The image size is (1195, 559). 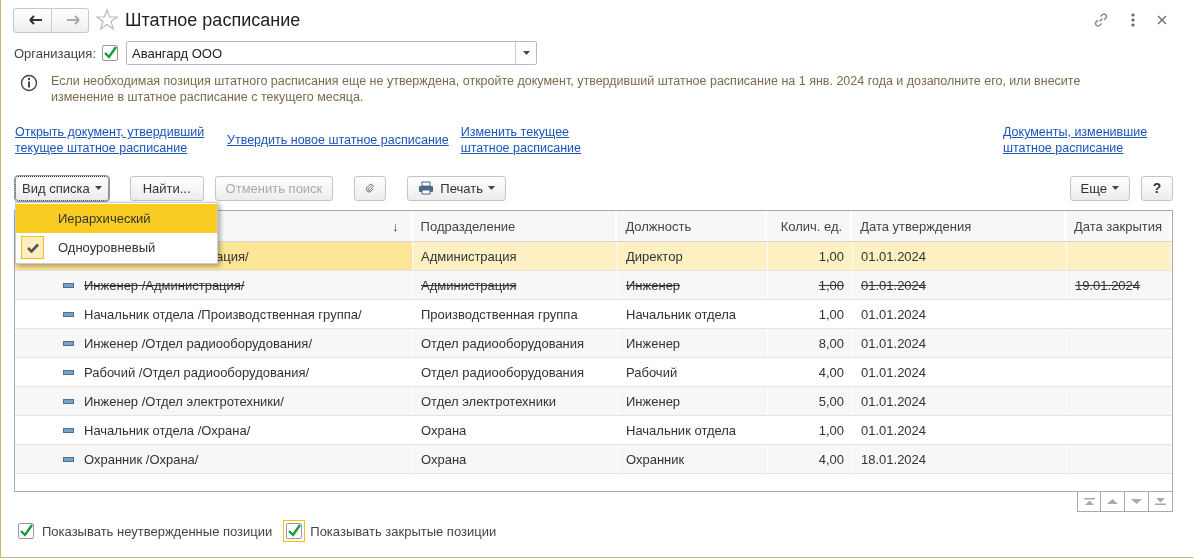 What do you see at coordinates (1157, 188) in the screenshot?
I see `help-button: ?` at bounding box center [1157, 188].